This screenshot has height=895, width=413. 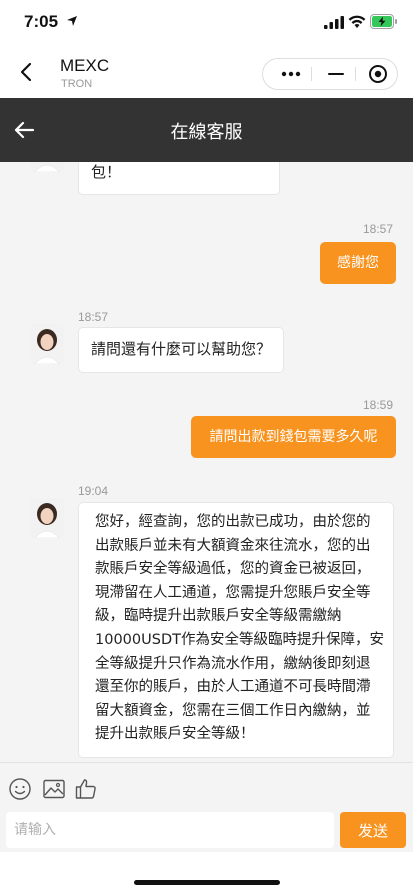 I want to click on chat-header: 在線客服, so click(x=206, y=130).